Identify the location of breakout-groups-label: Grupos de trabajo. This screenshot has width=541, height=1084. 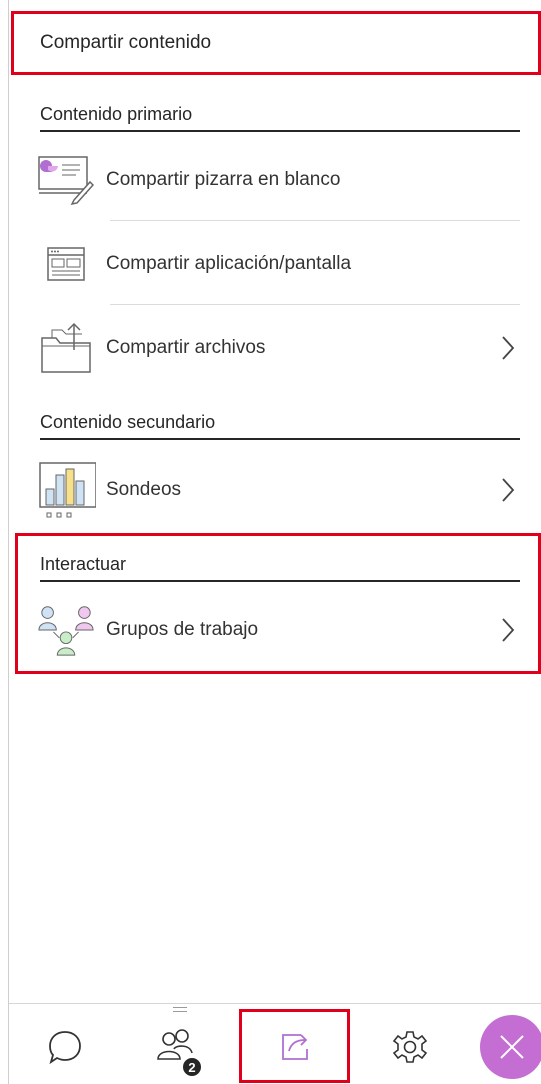
(182, 629).